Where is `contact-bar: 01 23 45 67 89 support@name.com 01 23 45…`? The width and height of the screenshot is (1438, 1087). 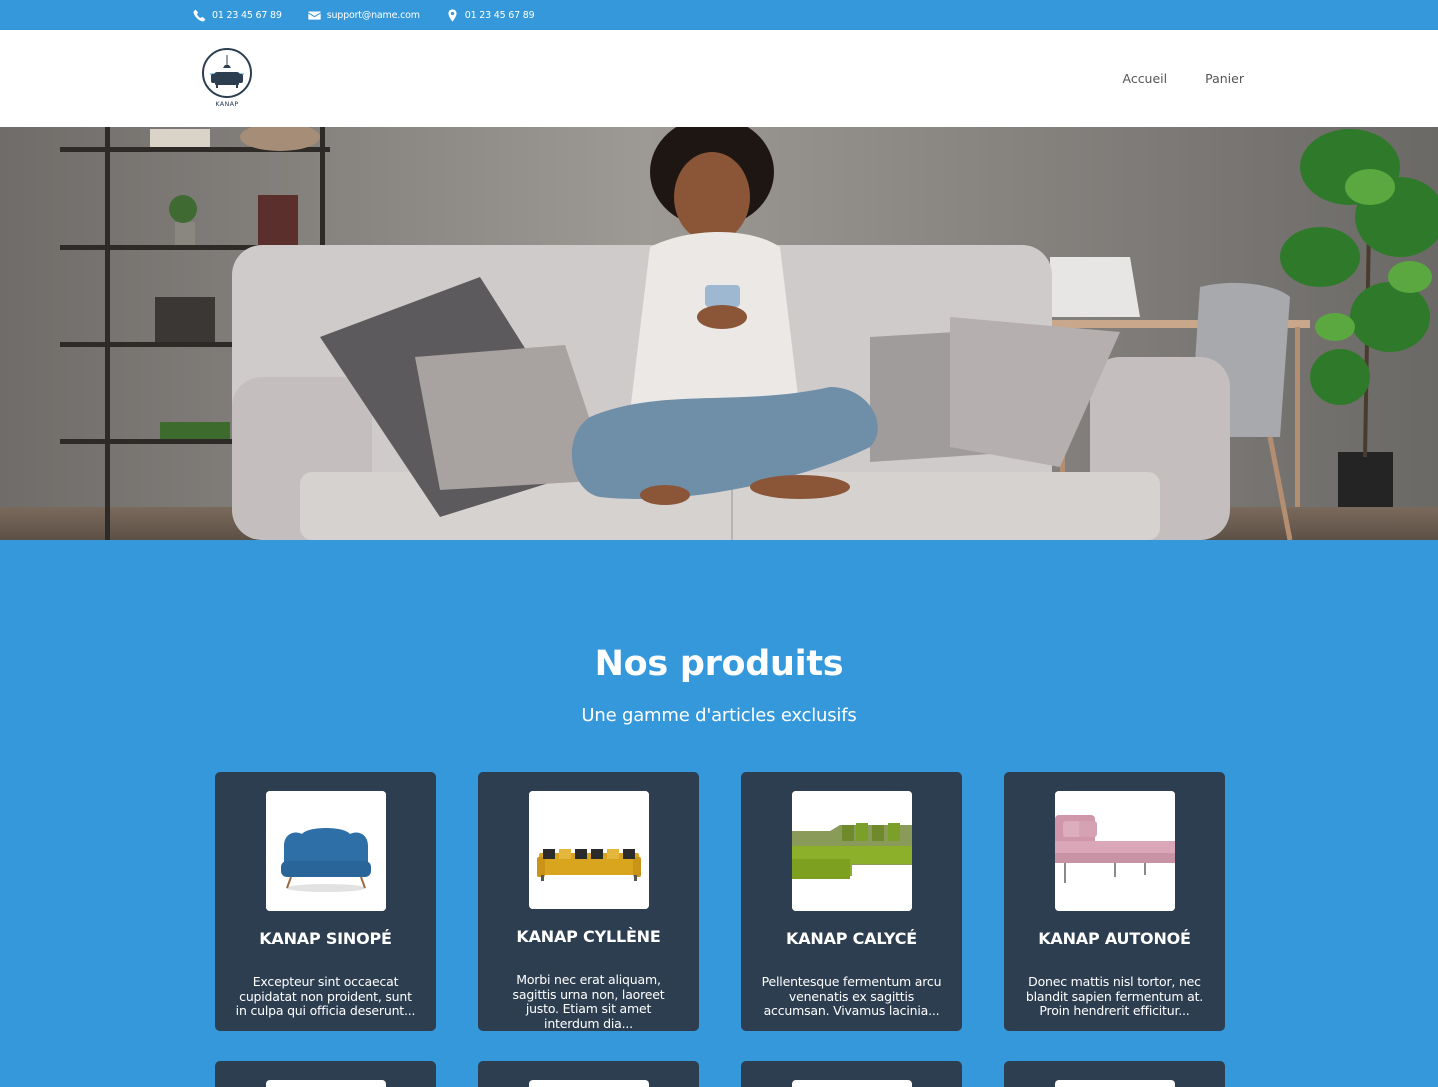 contact-bar: 01 23 45 67 89 support@name.com 01 23 45… is located at coordinates (719, 15).